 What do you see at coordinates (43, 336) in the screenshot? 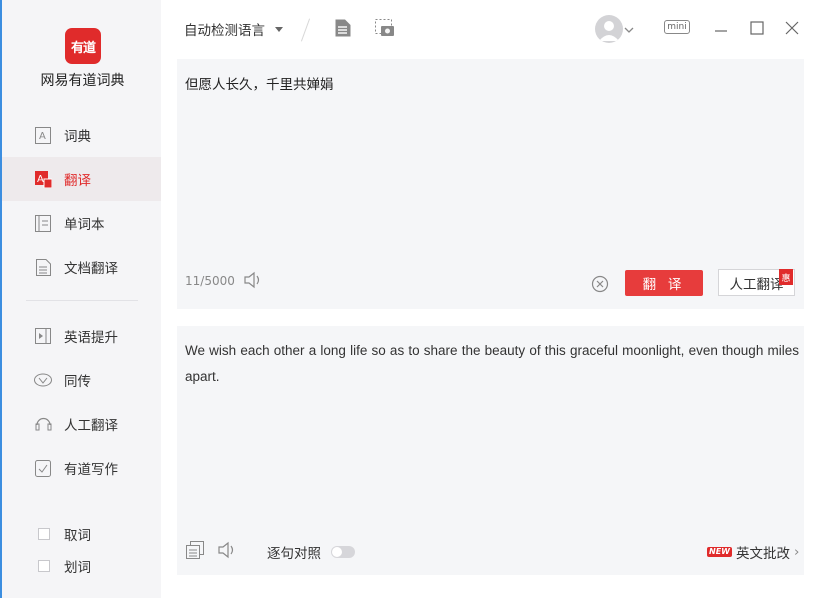
I see `video-play-icon` at bounding box center [43, 336].